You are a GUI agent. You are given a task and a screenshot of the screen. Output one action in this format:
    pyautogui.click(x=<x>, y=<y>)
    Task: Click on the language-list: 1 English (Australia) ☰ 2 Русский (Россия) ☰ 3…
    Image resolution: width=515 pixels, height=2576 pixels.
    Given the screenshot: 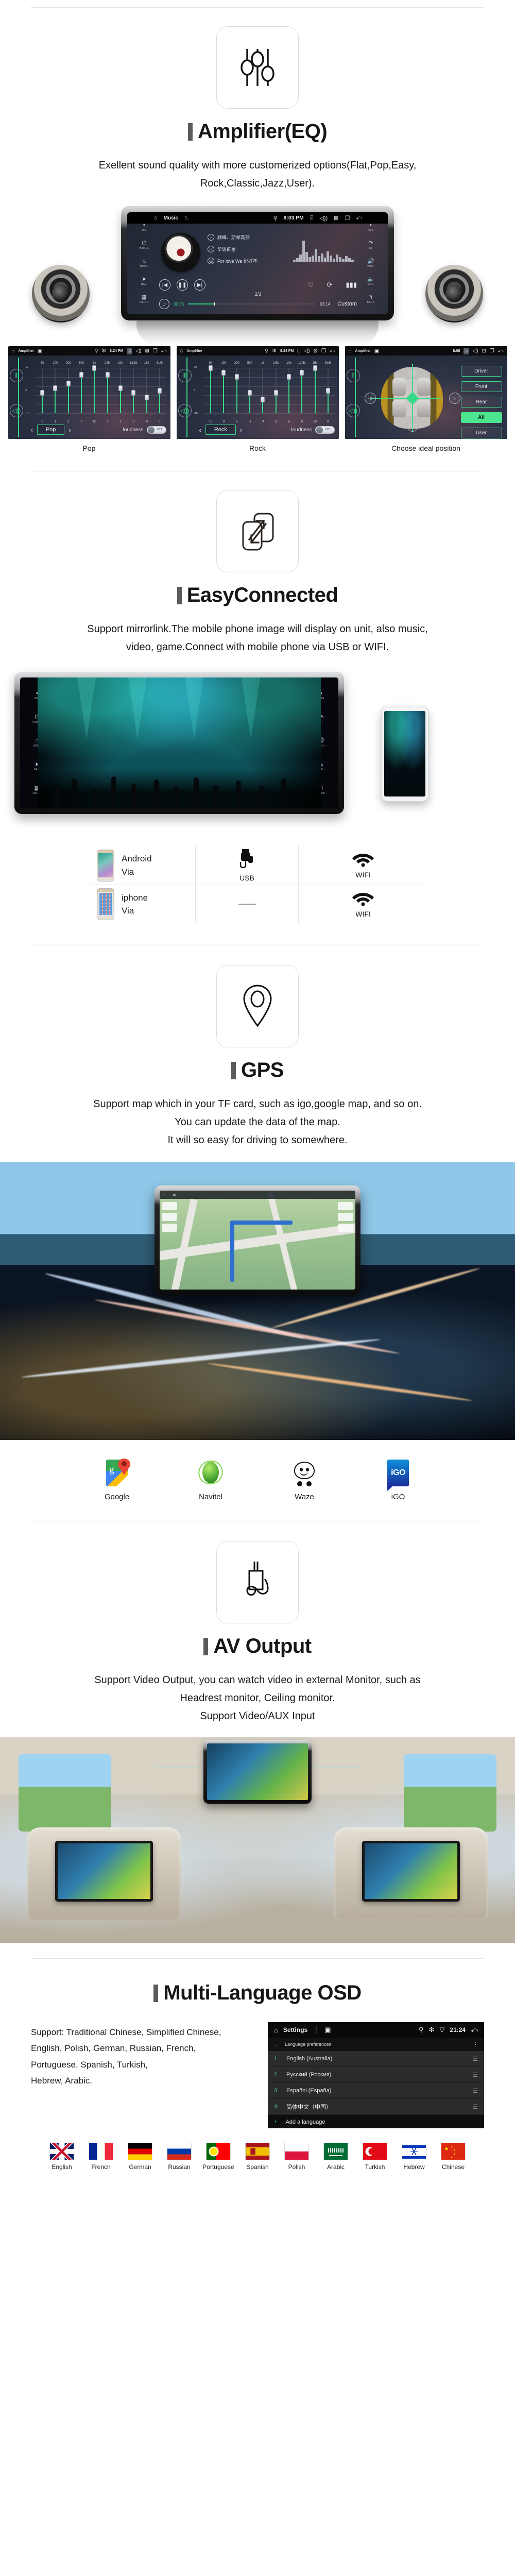 What is the action you would take?
    pyautogui.click(x=376, y=2083)
    